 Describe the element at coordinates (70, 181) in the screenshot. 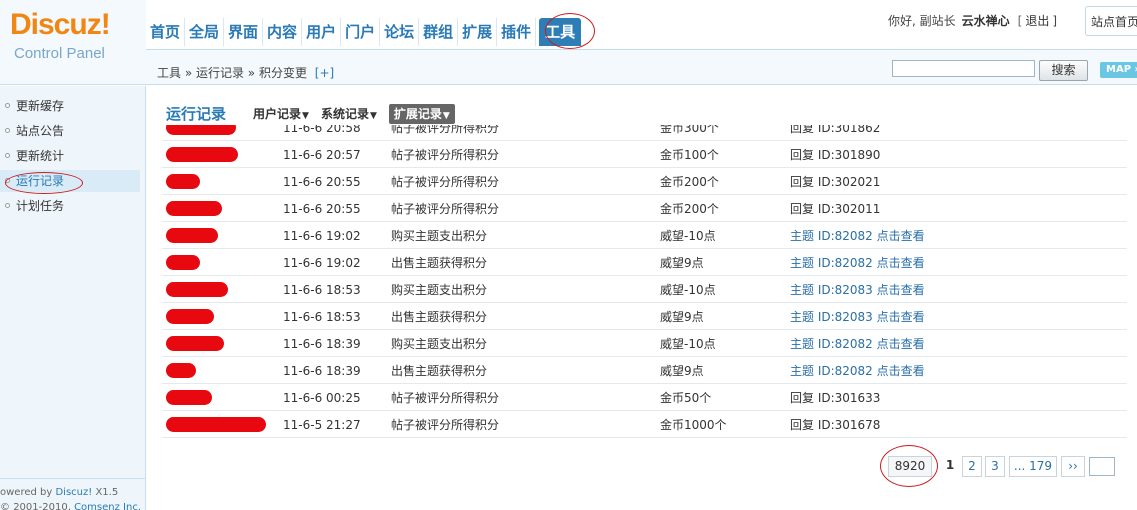

I see `sidebar-item-3: 运行记录` at that location.